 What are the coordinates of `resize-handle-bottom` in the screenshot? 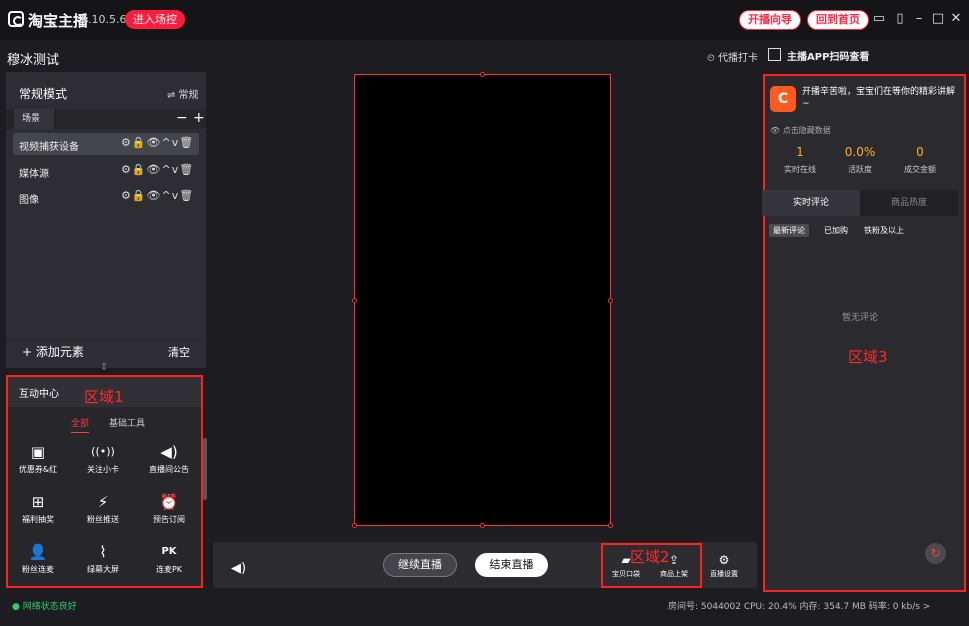 It's located at (482, 525).